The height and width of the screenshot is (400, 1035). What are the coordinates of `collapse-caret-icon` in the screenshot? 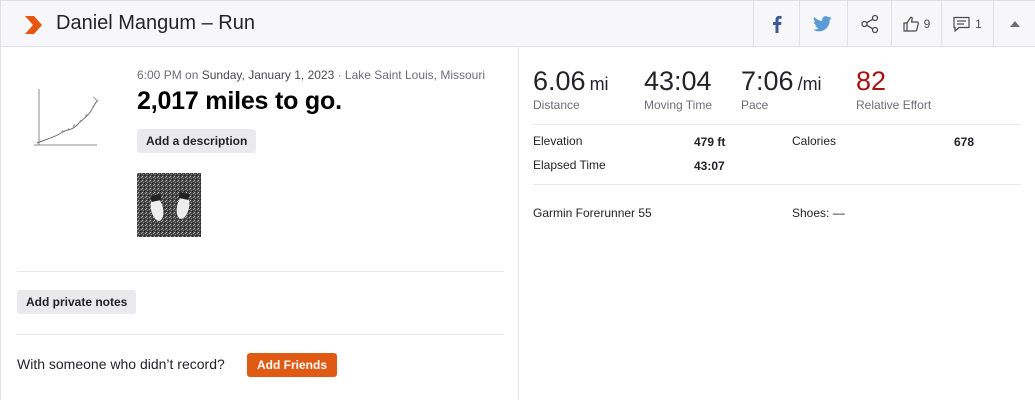 It's located at (1015, 24).